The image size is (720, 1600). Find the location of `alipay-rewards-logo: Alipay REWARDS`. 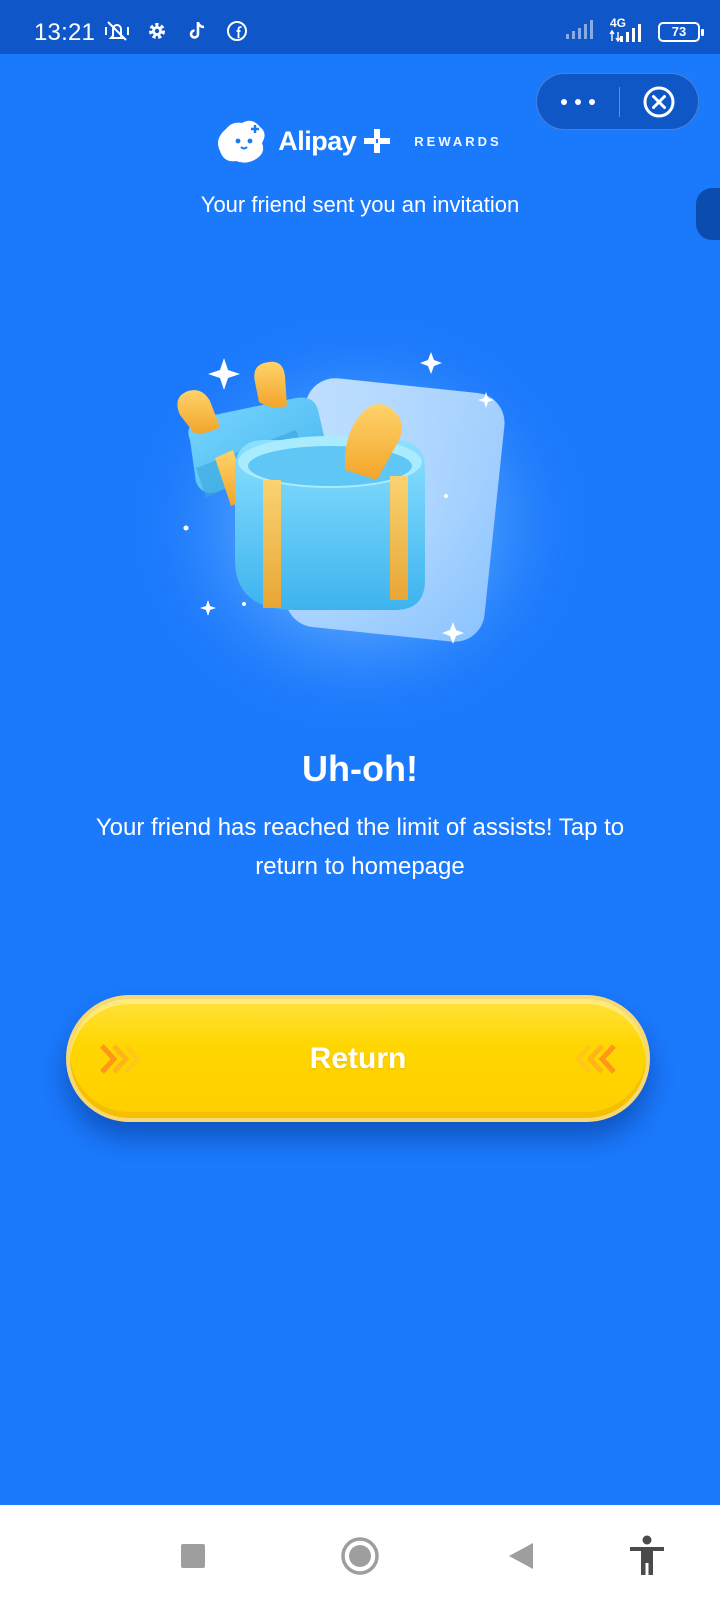

alipay-rewards-logo: Alipay REWARDS is located at coordinates (360, 141).